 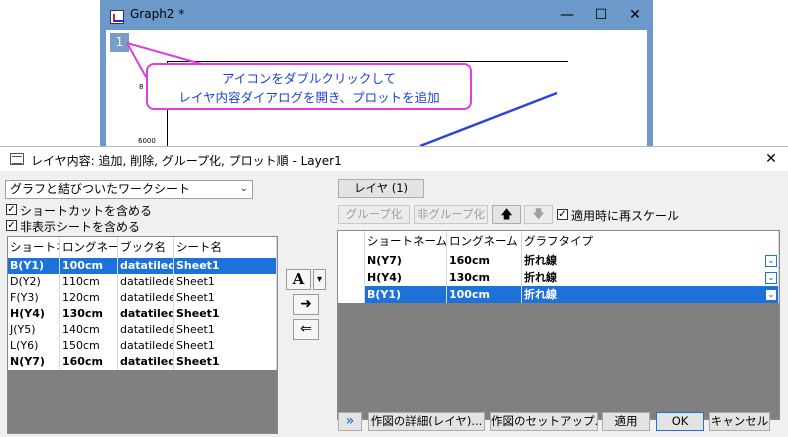 I want to click on cell-short: J(Y5), so click(x=34, y=330).